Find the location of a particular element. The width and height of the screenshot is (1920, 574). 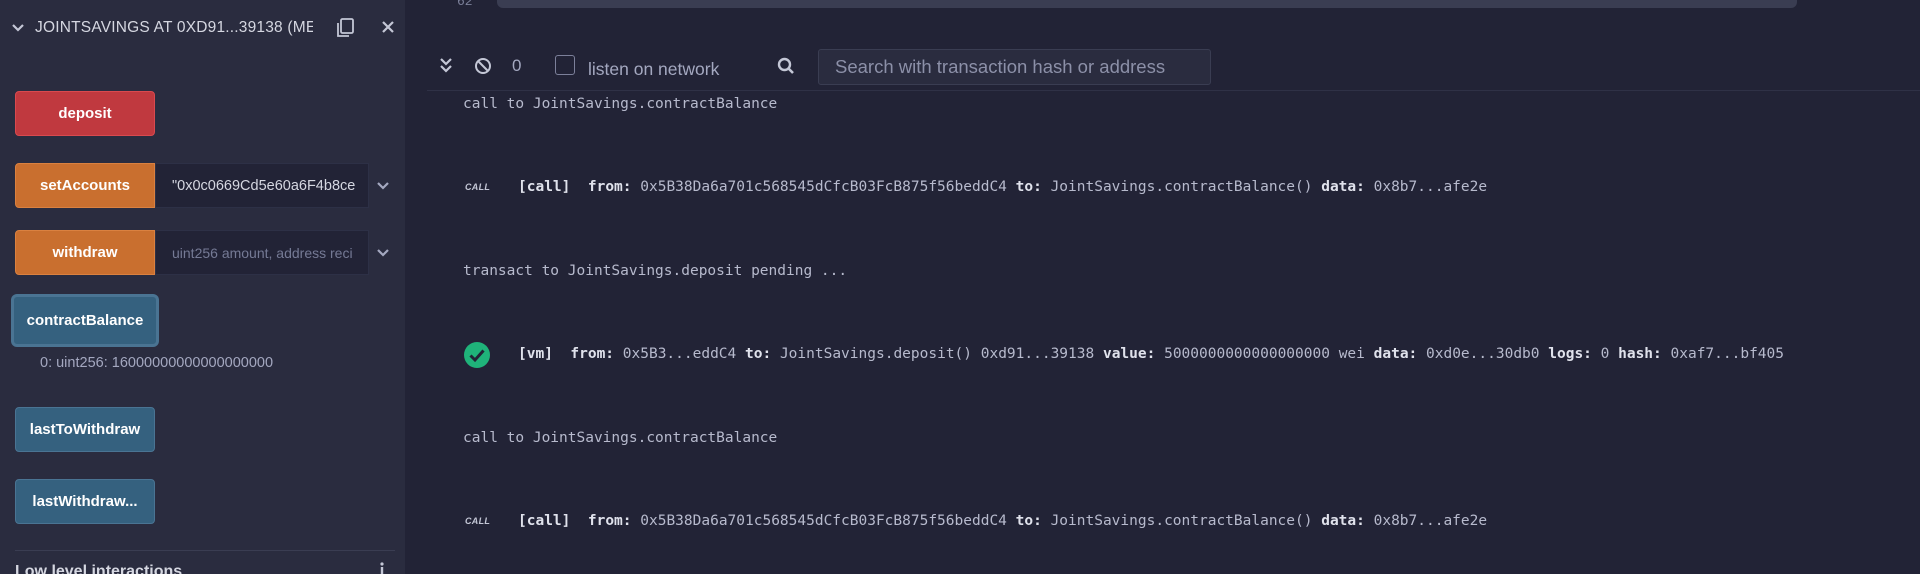

contract-header: JOINTSAVINGS AT 0XD91...39138 (MEMORY) is located at coordinates (202, 29).